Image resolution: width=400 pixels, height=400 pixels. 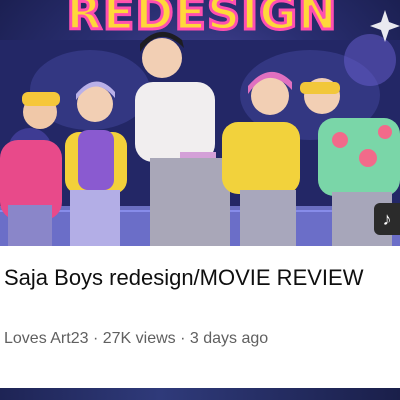 I want to click on music-note-icon: ♪, so click(x=387, y=219).